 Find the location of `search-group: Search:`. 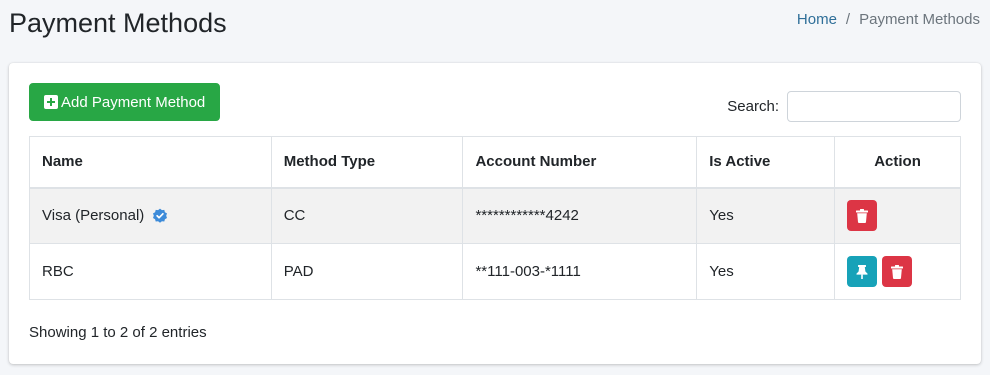

search-group: Search: is located at coordinates (844, 106).